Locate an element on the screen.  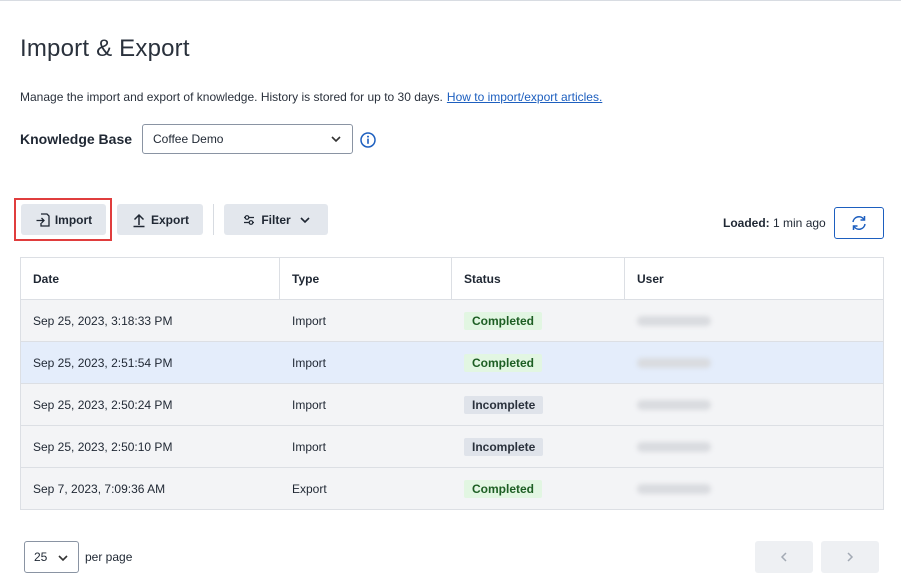
info-icon is located at coordinates (368, 140).